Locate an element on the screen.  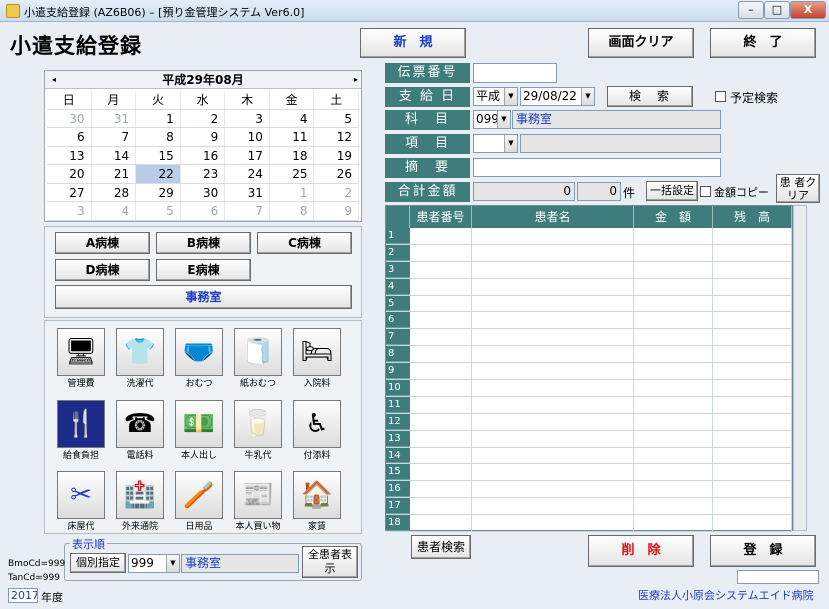
era-select: 平成 ▼ is located at coordinates (495, 96).